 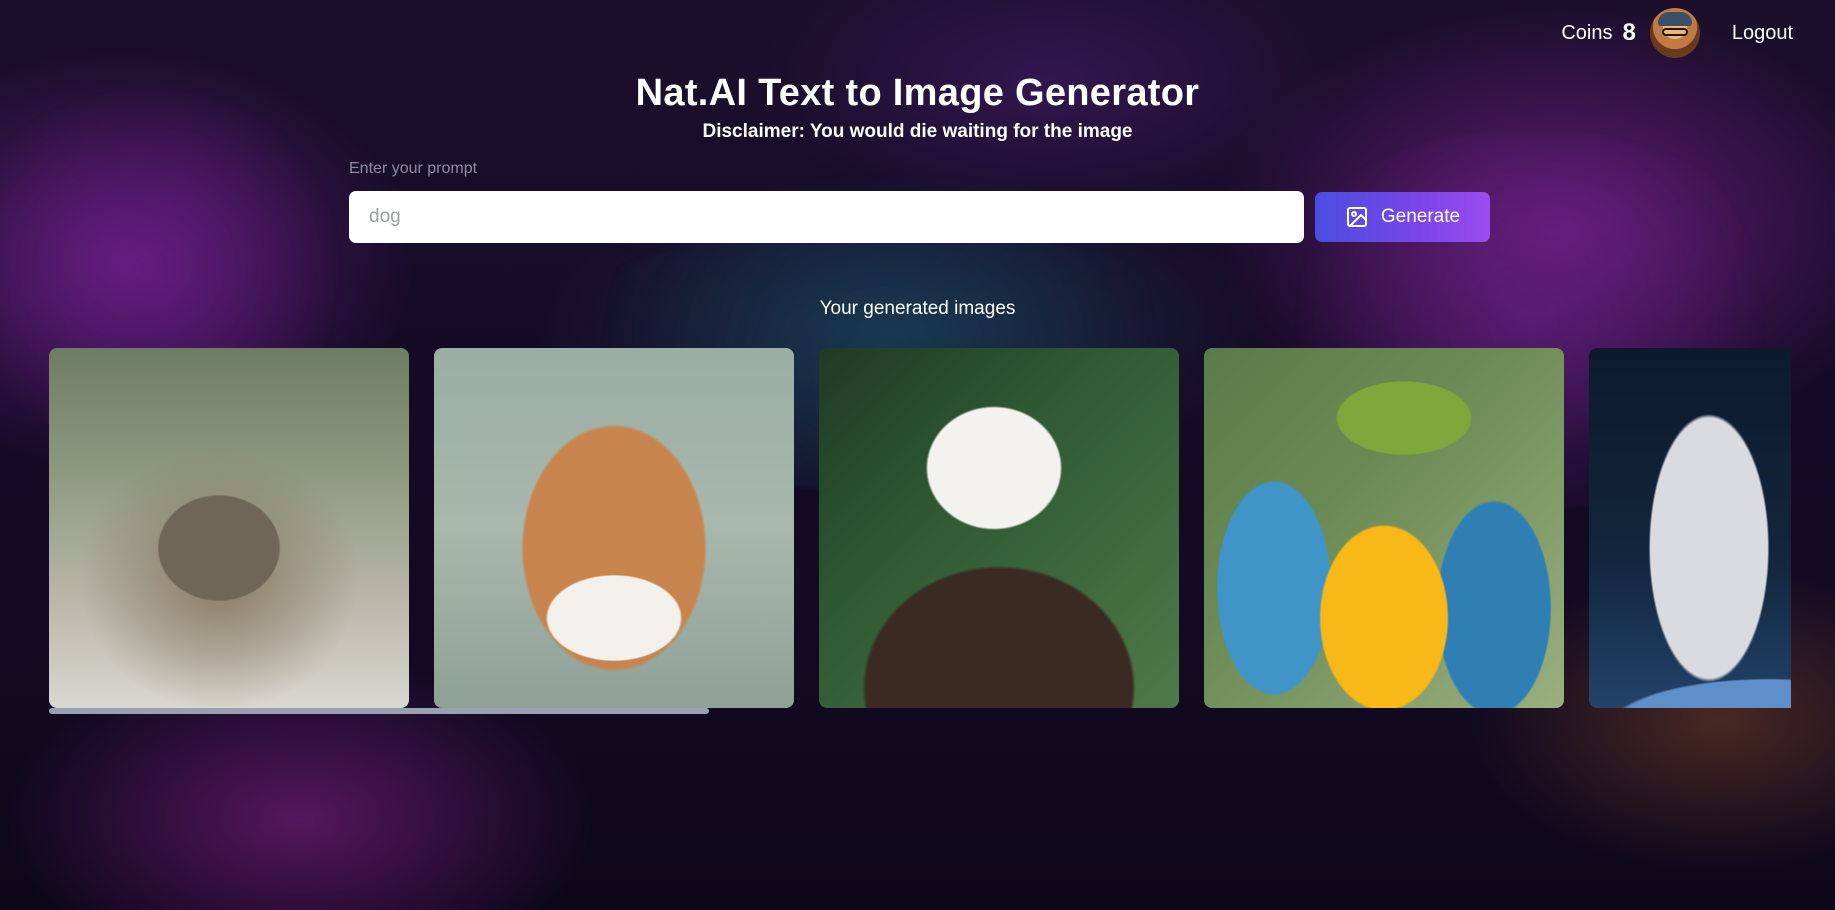 I want to click on coins-count: 8, so click(x=1629, y=32).